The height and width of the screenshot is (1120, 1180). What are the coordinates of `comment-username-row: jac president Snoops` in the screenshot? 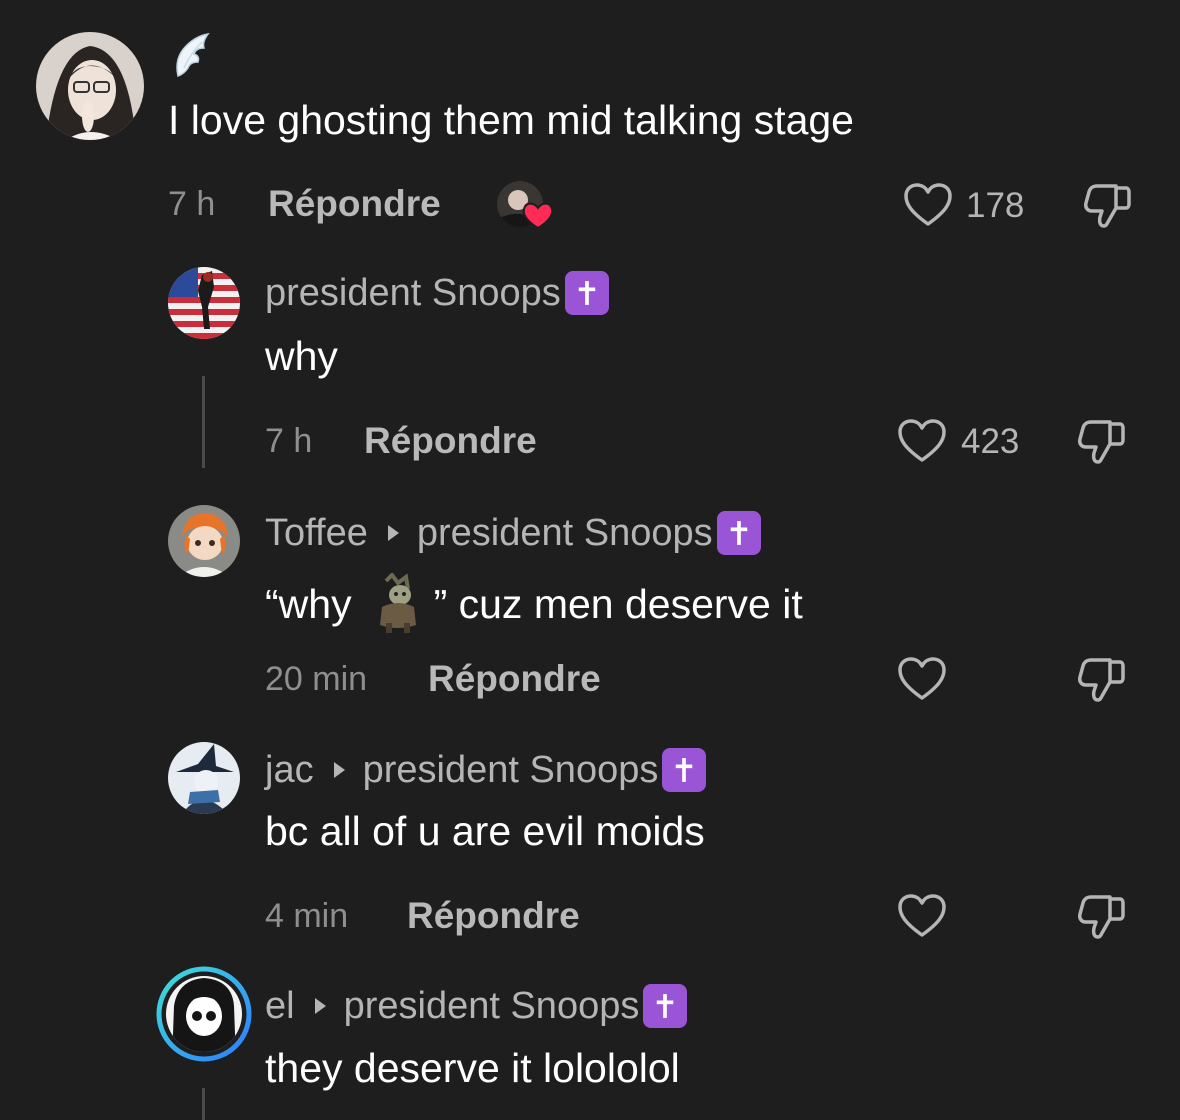 It's located at (486, 770).